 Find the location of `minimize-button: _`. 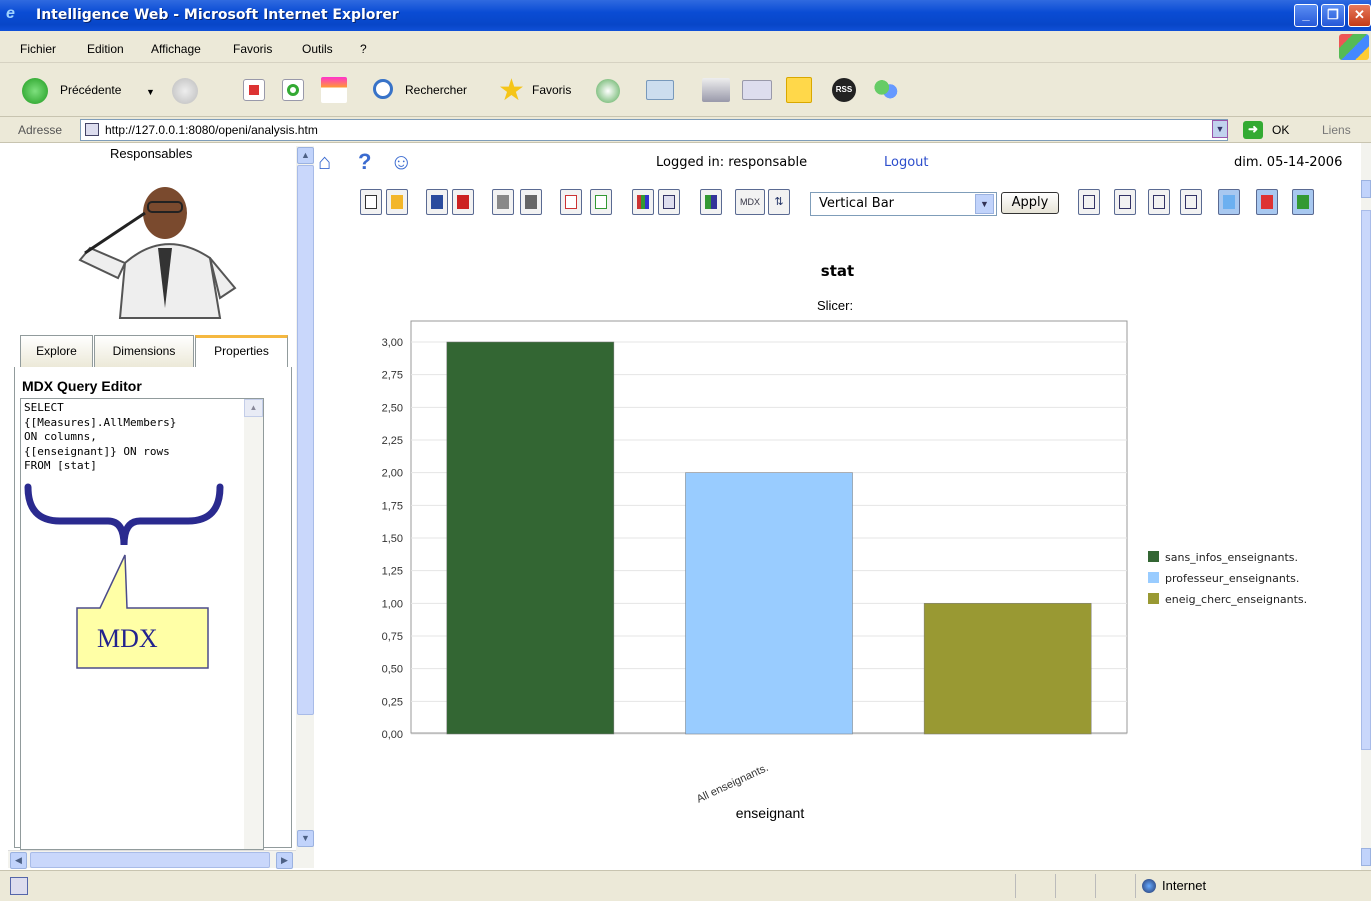

minimize-button: _ is located at coordinates (1306, 15).